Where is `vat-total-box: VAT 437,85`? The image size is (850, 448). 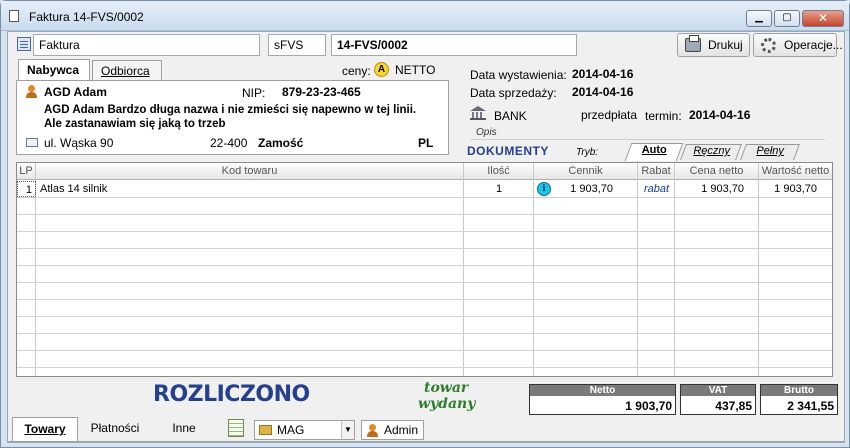
vat-total-box: VAT 437,85 is located at coordinates (718, 399).